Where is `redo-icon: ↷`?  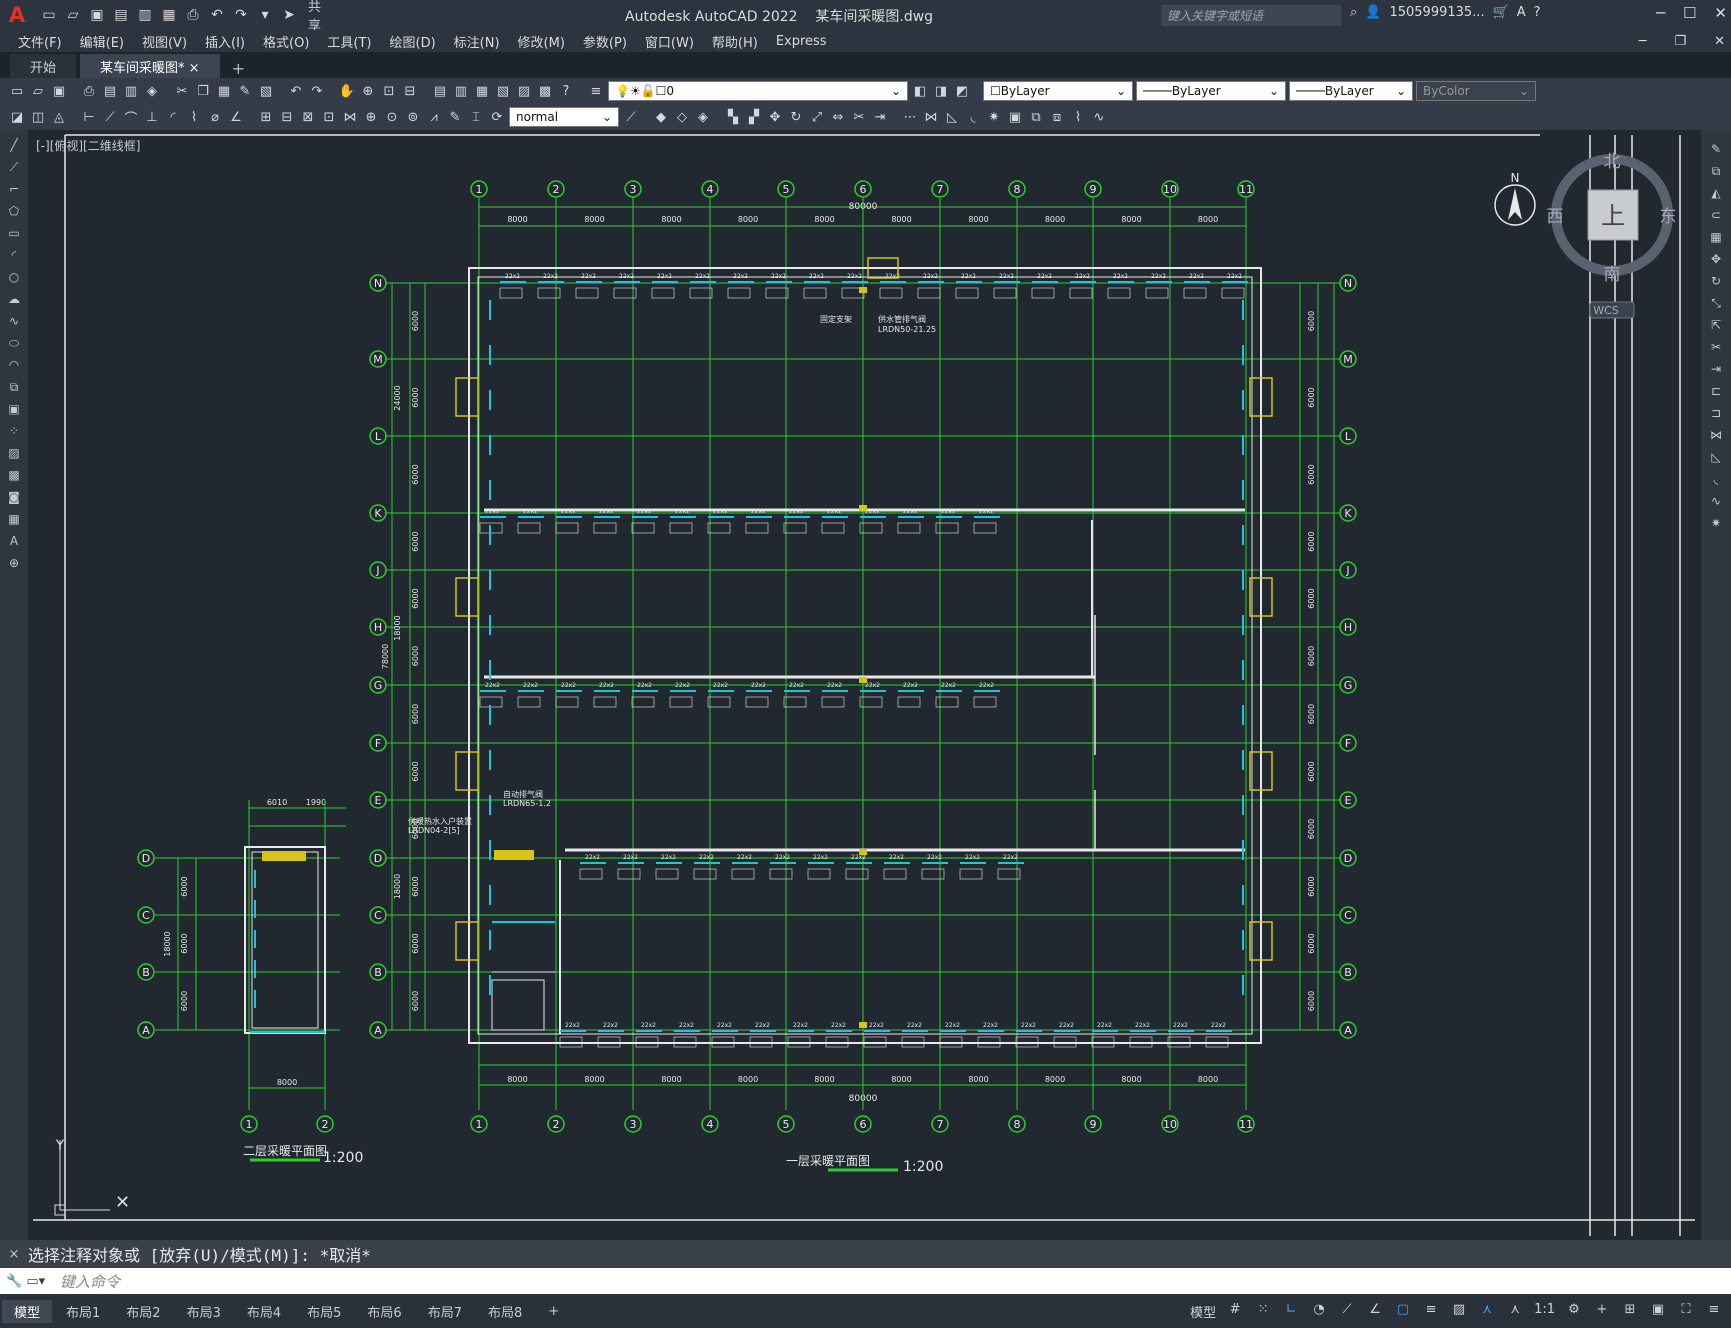 redo-icon: ↷ is located at coordinates (241, 15).